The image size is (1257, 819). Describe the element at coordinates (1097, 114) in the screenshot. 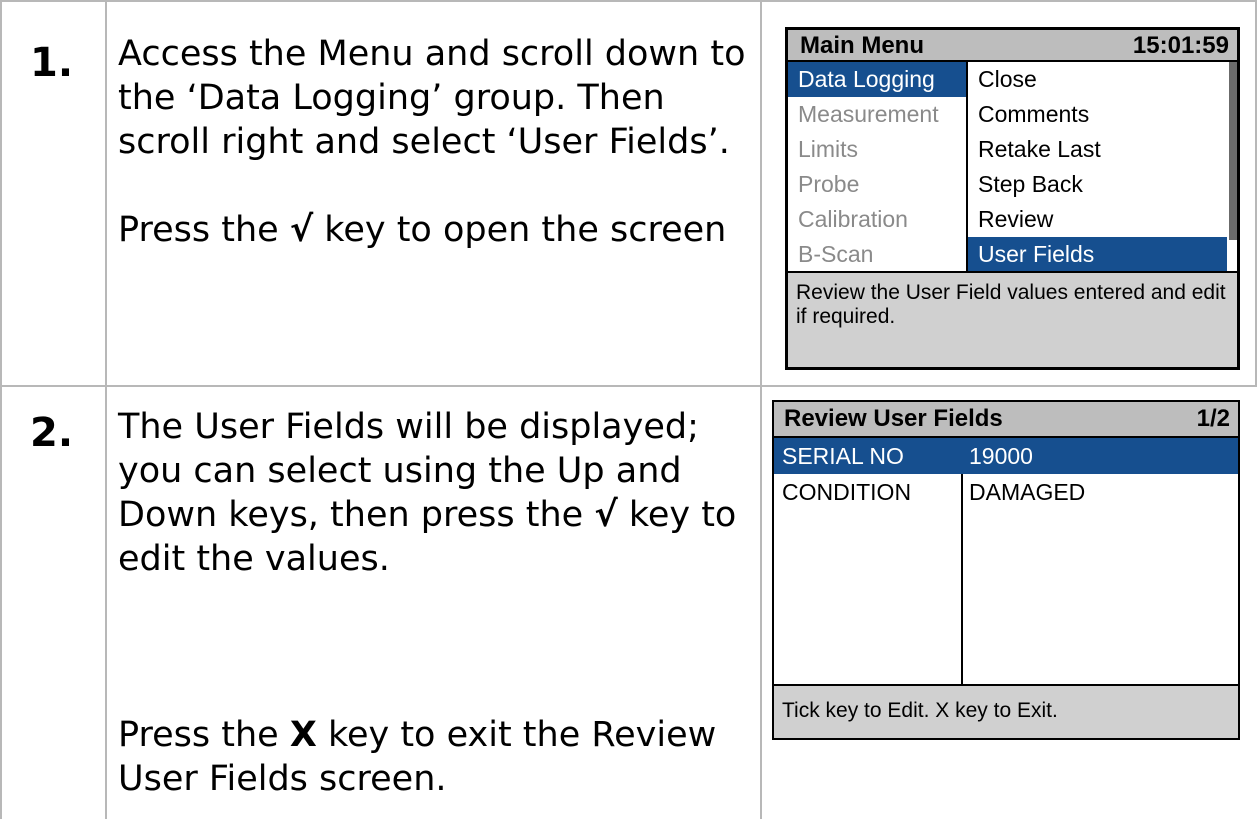

I see `menu-item-comments: Comments` at that location.